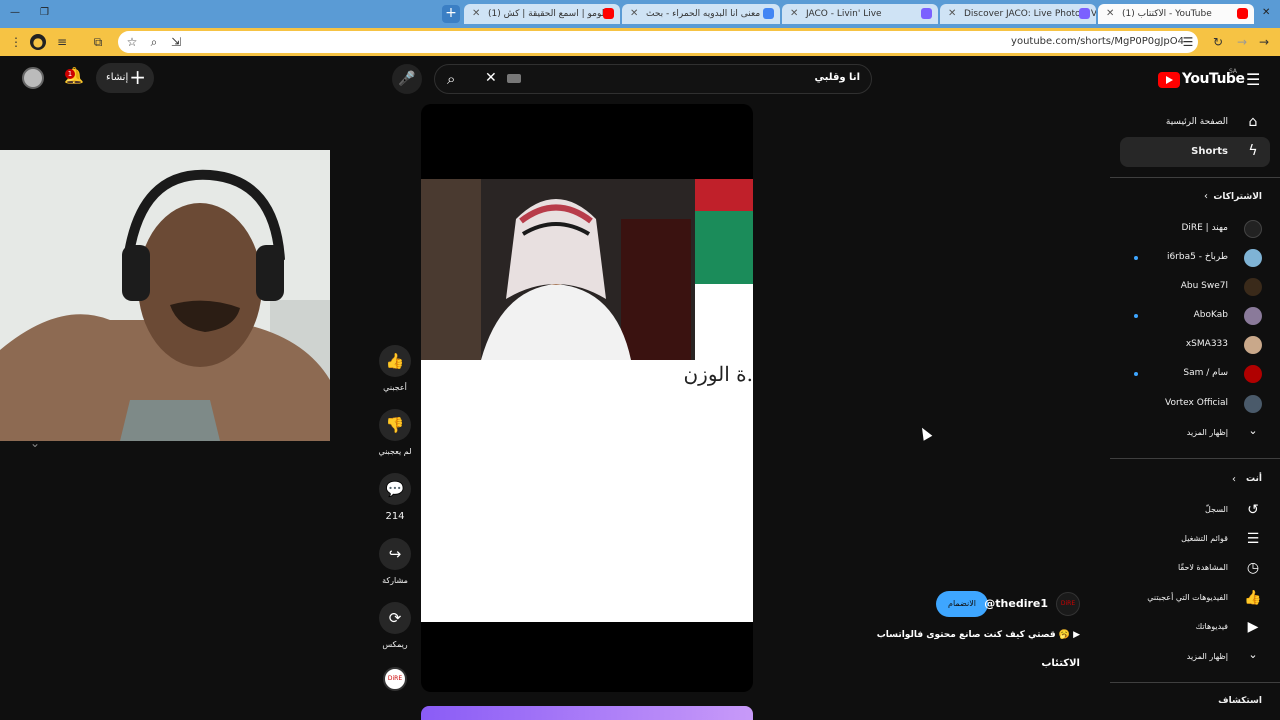  I want to click on channel-name: Vortex Official, so click(1196, 403).